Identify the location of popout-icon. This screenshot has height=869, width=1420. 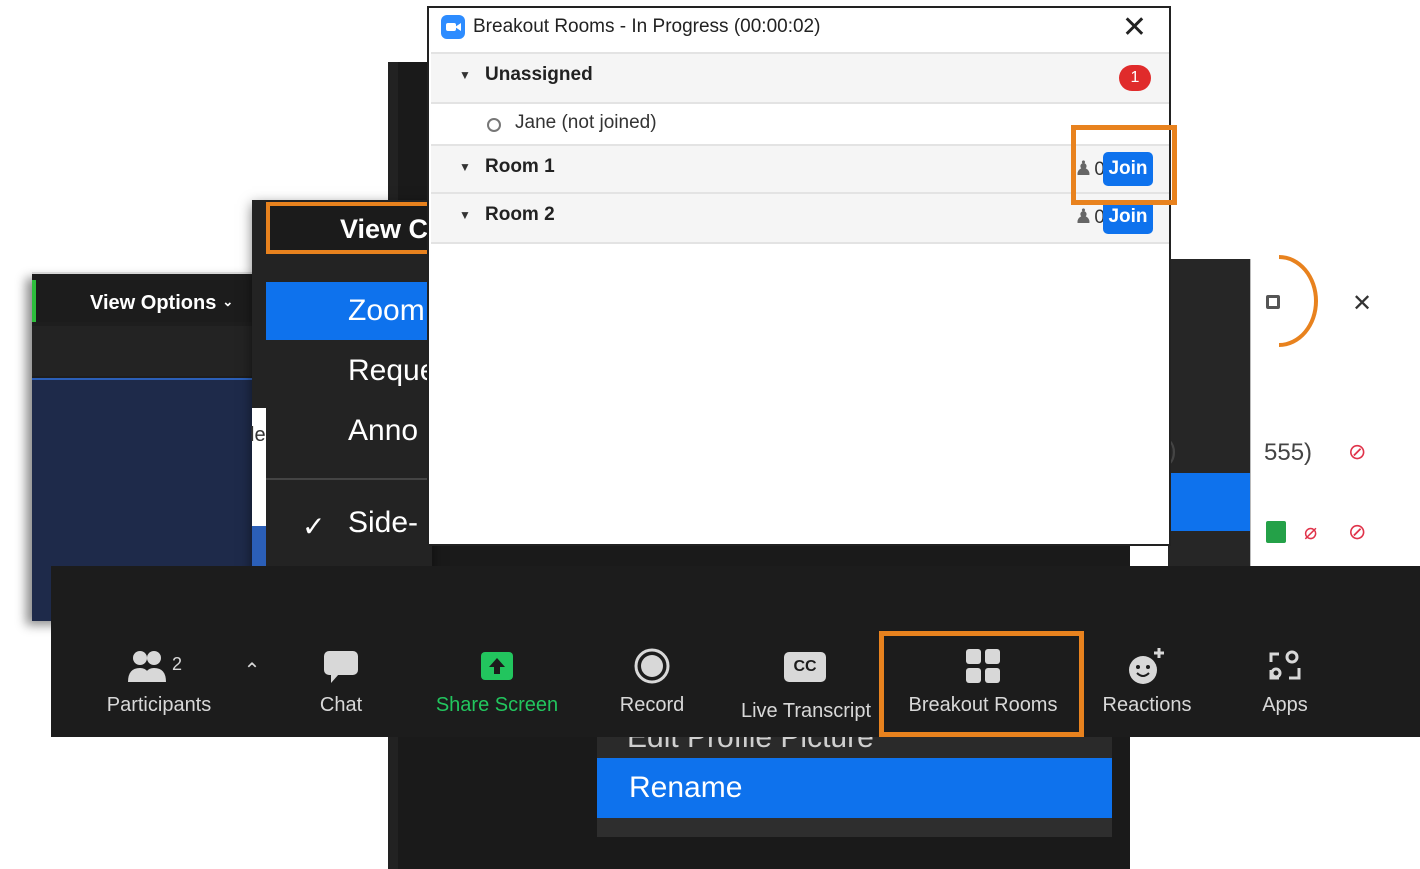
(1273, 302).